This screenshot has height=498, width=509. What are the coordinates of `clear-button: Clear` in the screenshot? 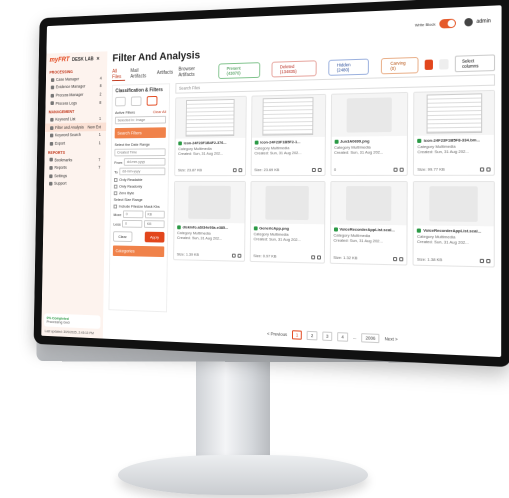 It's located at (122, 236).